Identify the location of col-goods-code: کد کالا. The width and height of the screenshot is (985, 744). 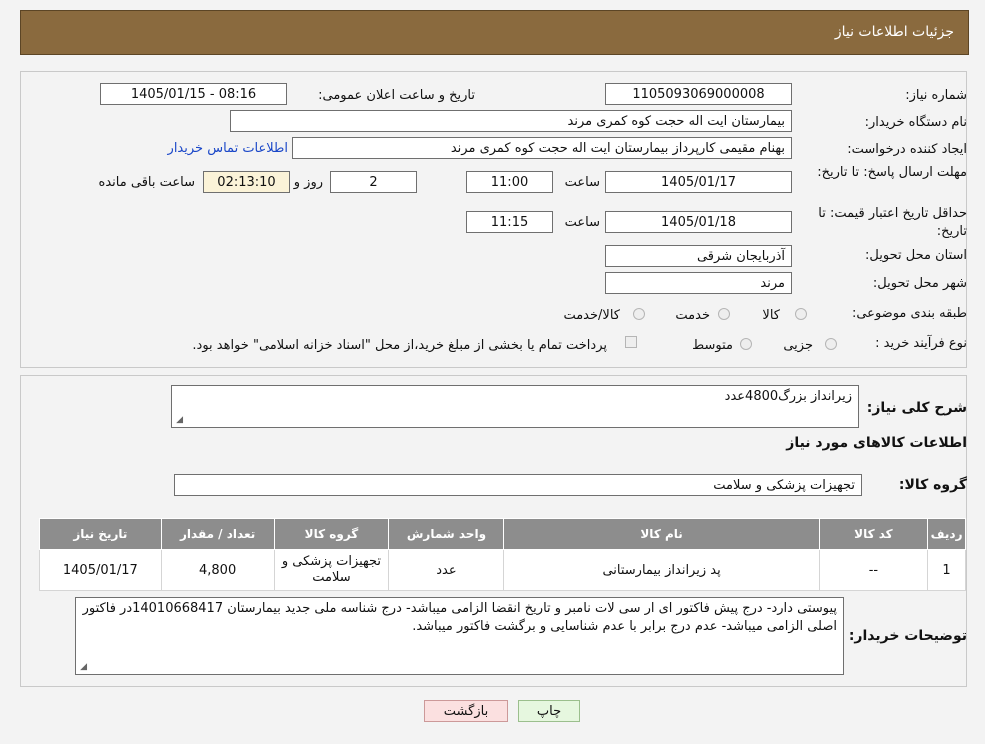
(873, 534).